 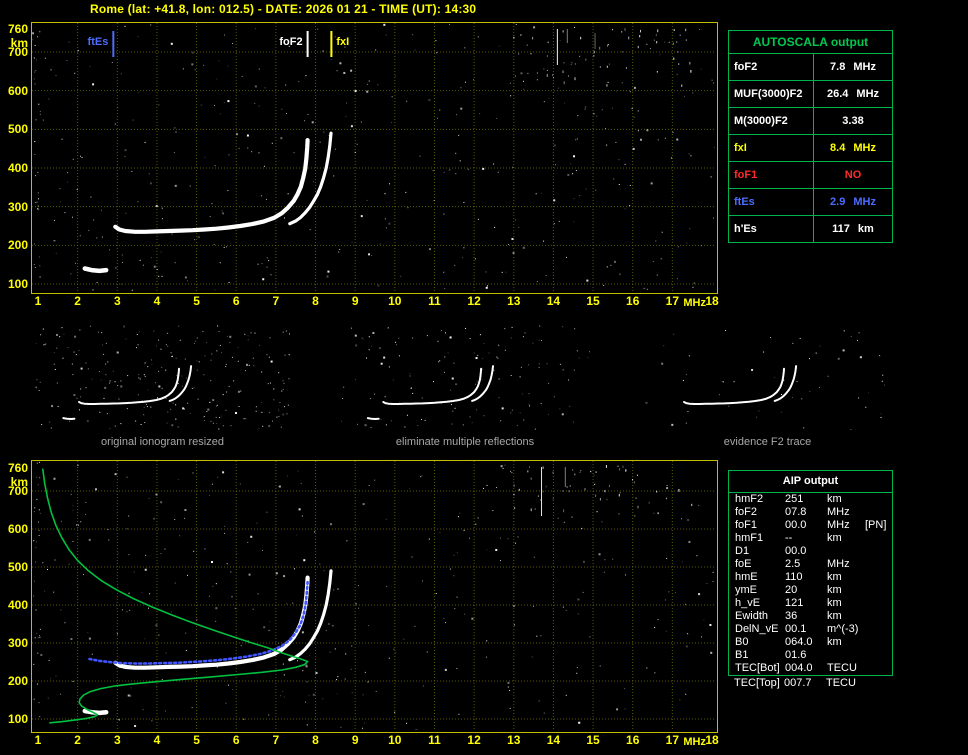 I want to click on aip-unit: TECU, so click(x=842, y=668).